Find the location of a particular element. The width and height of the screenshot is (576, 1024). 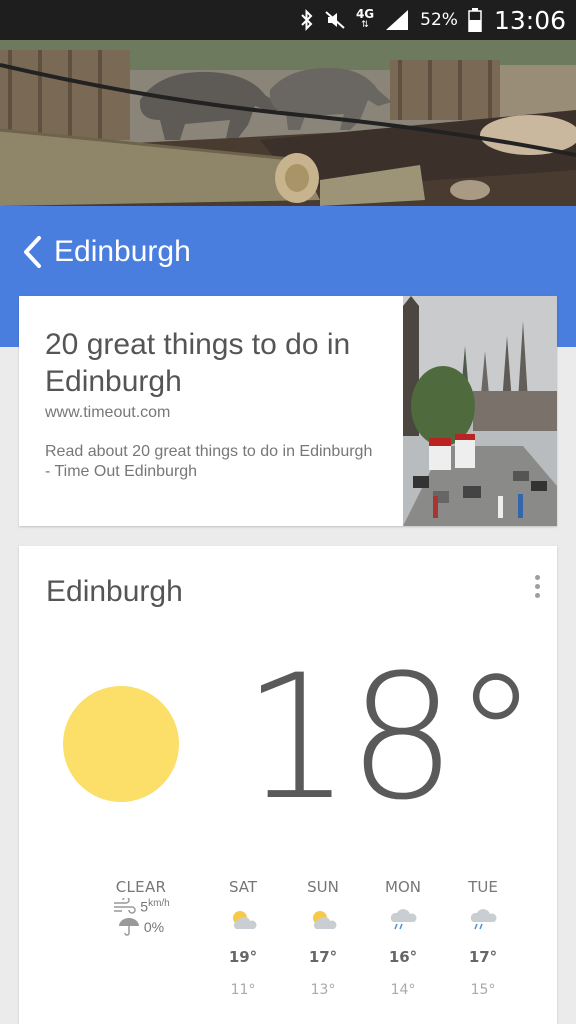

chevron-left-icon is located at coordinates (32, 252).